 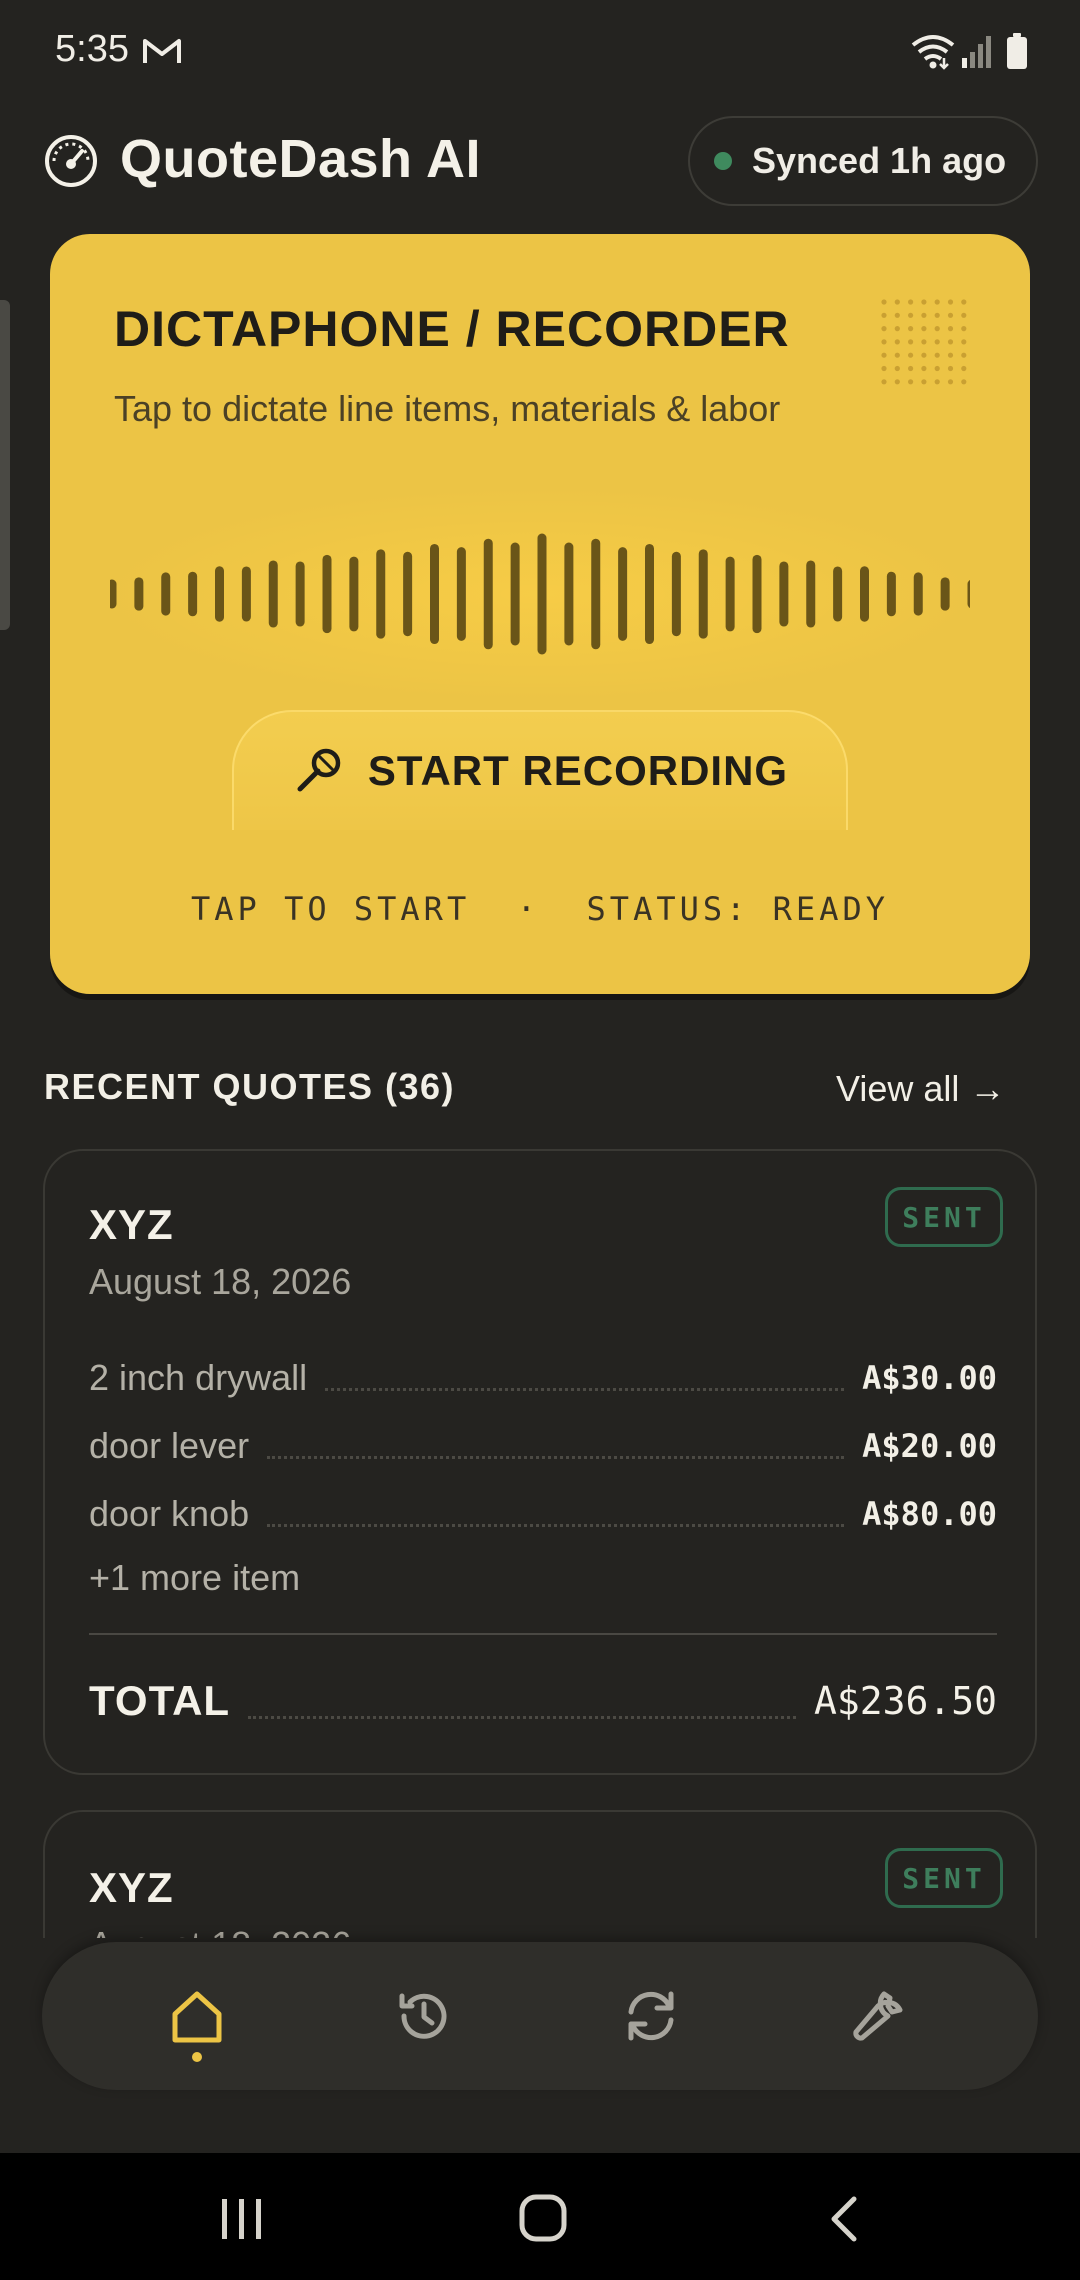 I want to click on recorder-status-text: TAP TO START · STATUS: READY, so click(x=540, y=909).